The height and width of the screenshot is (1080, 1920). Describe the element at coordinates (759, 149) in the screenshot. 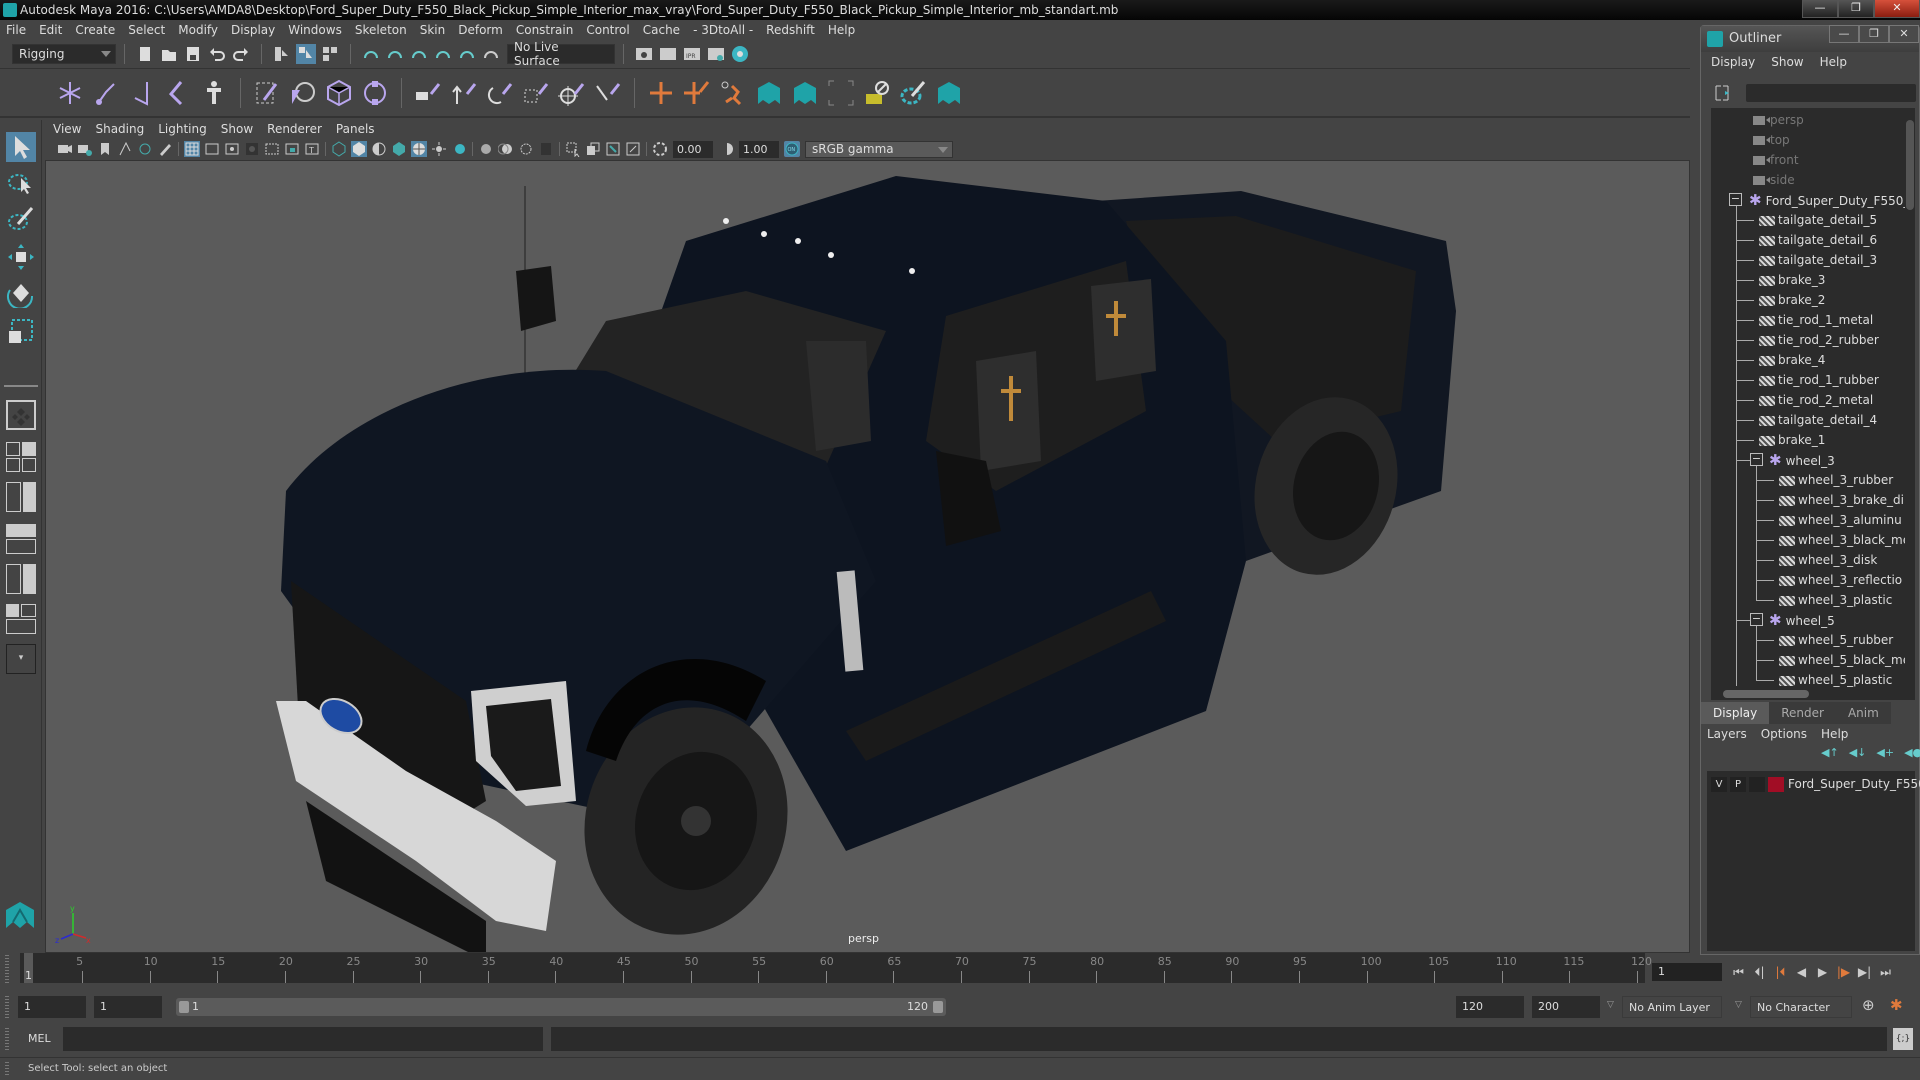

I see `gamma-field: 1.00` at that location.